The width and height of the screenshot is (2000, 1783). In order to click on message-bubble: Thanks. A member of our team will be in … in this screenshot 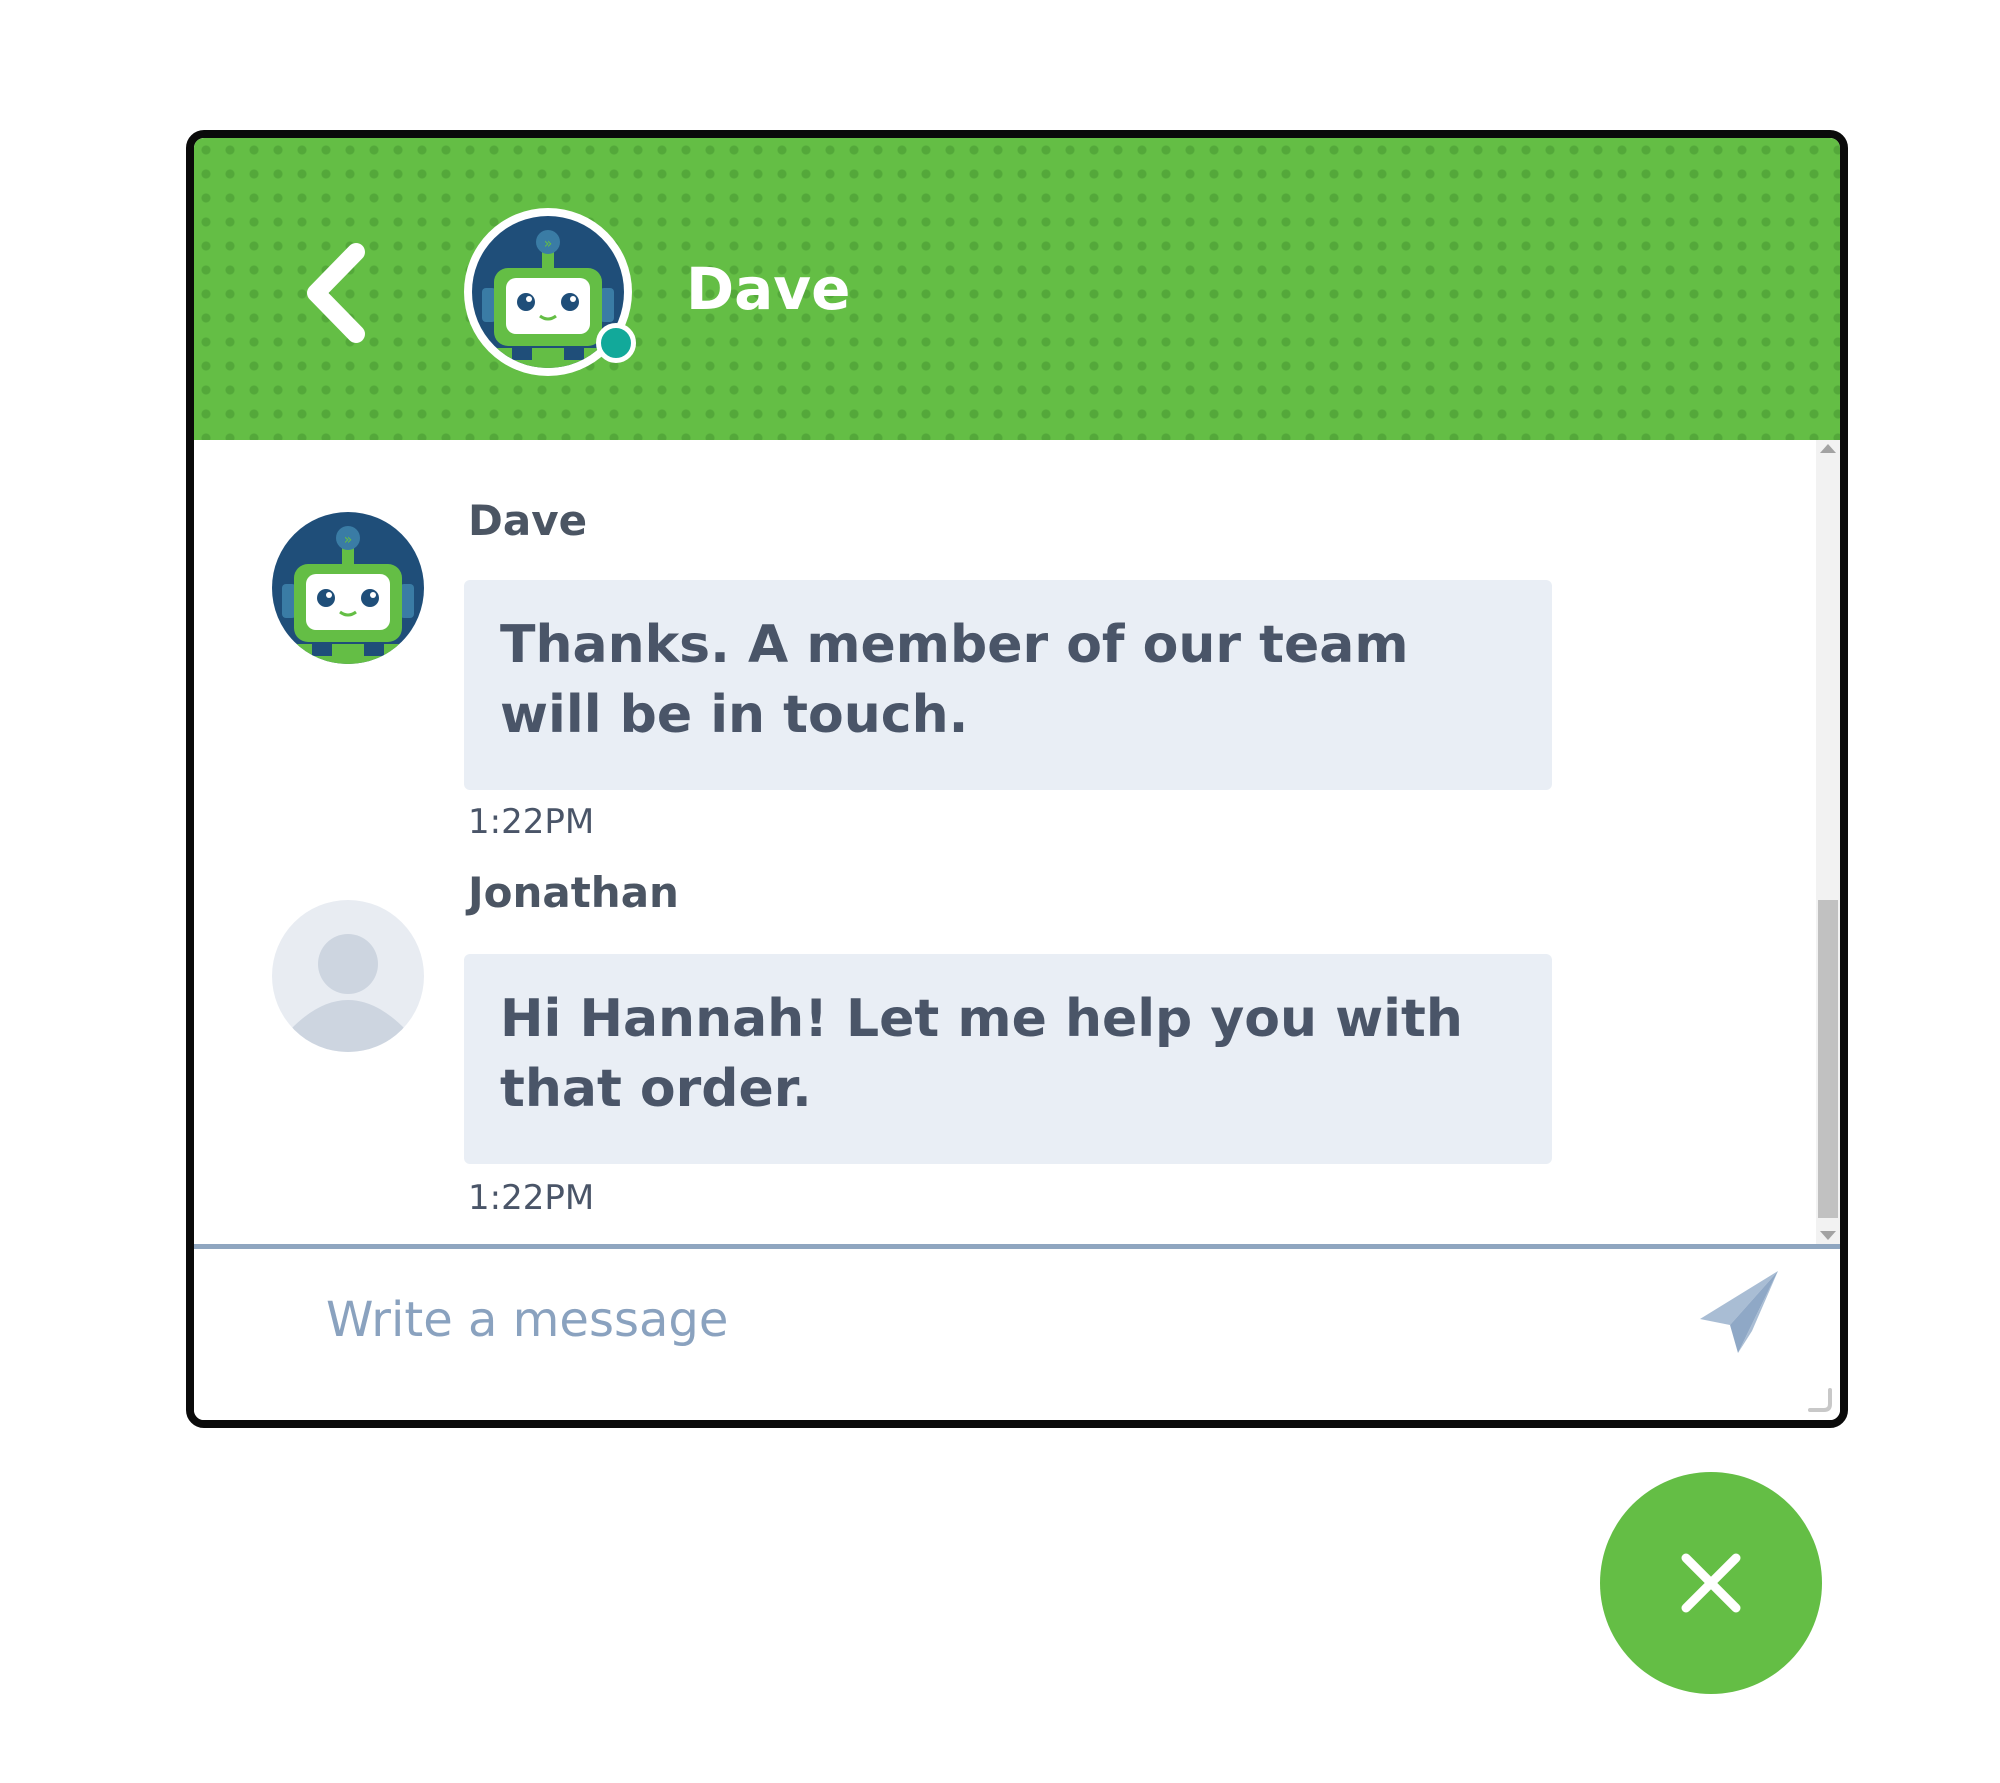, I will do `click(1008, 685)`.